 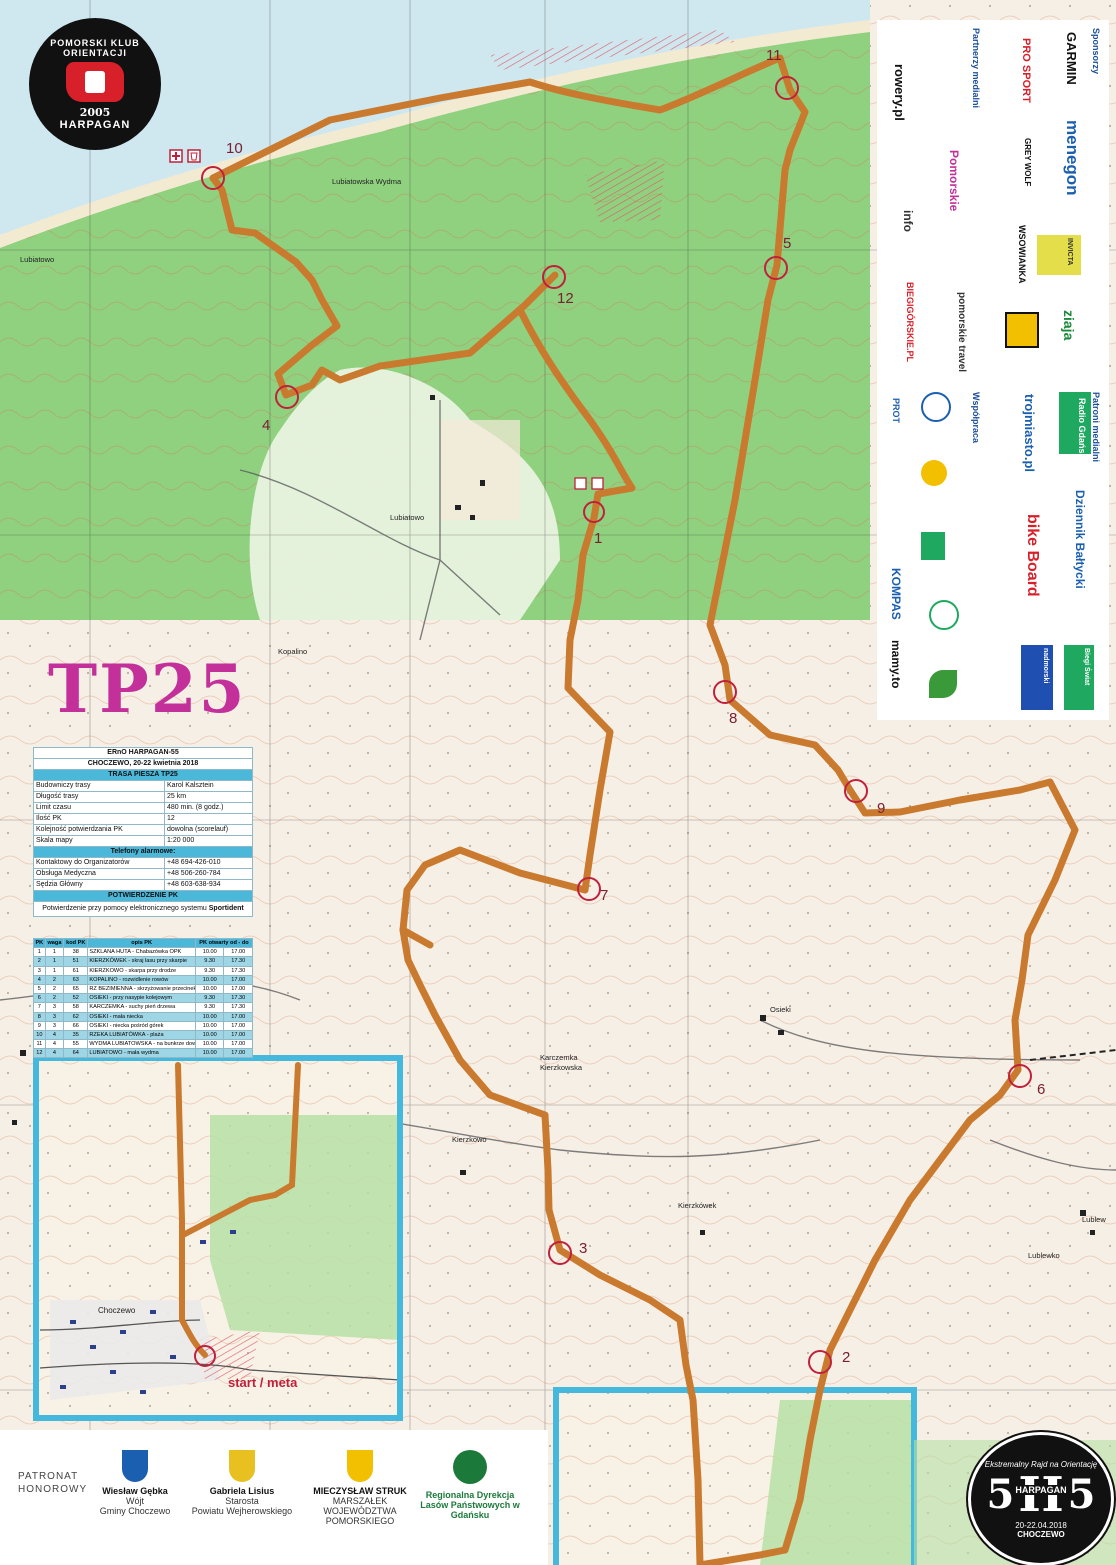 I want to click on pk-row: 12 4 64 LUBIATOWO - mała wydma 10.00 17.00, so click(x=143, y=1053).